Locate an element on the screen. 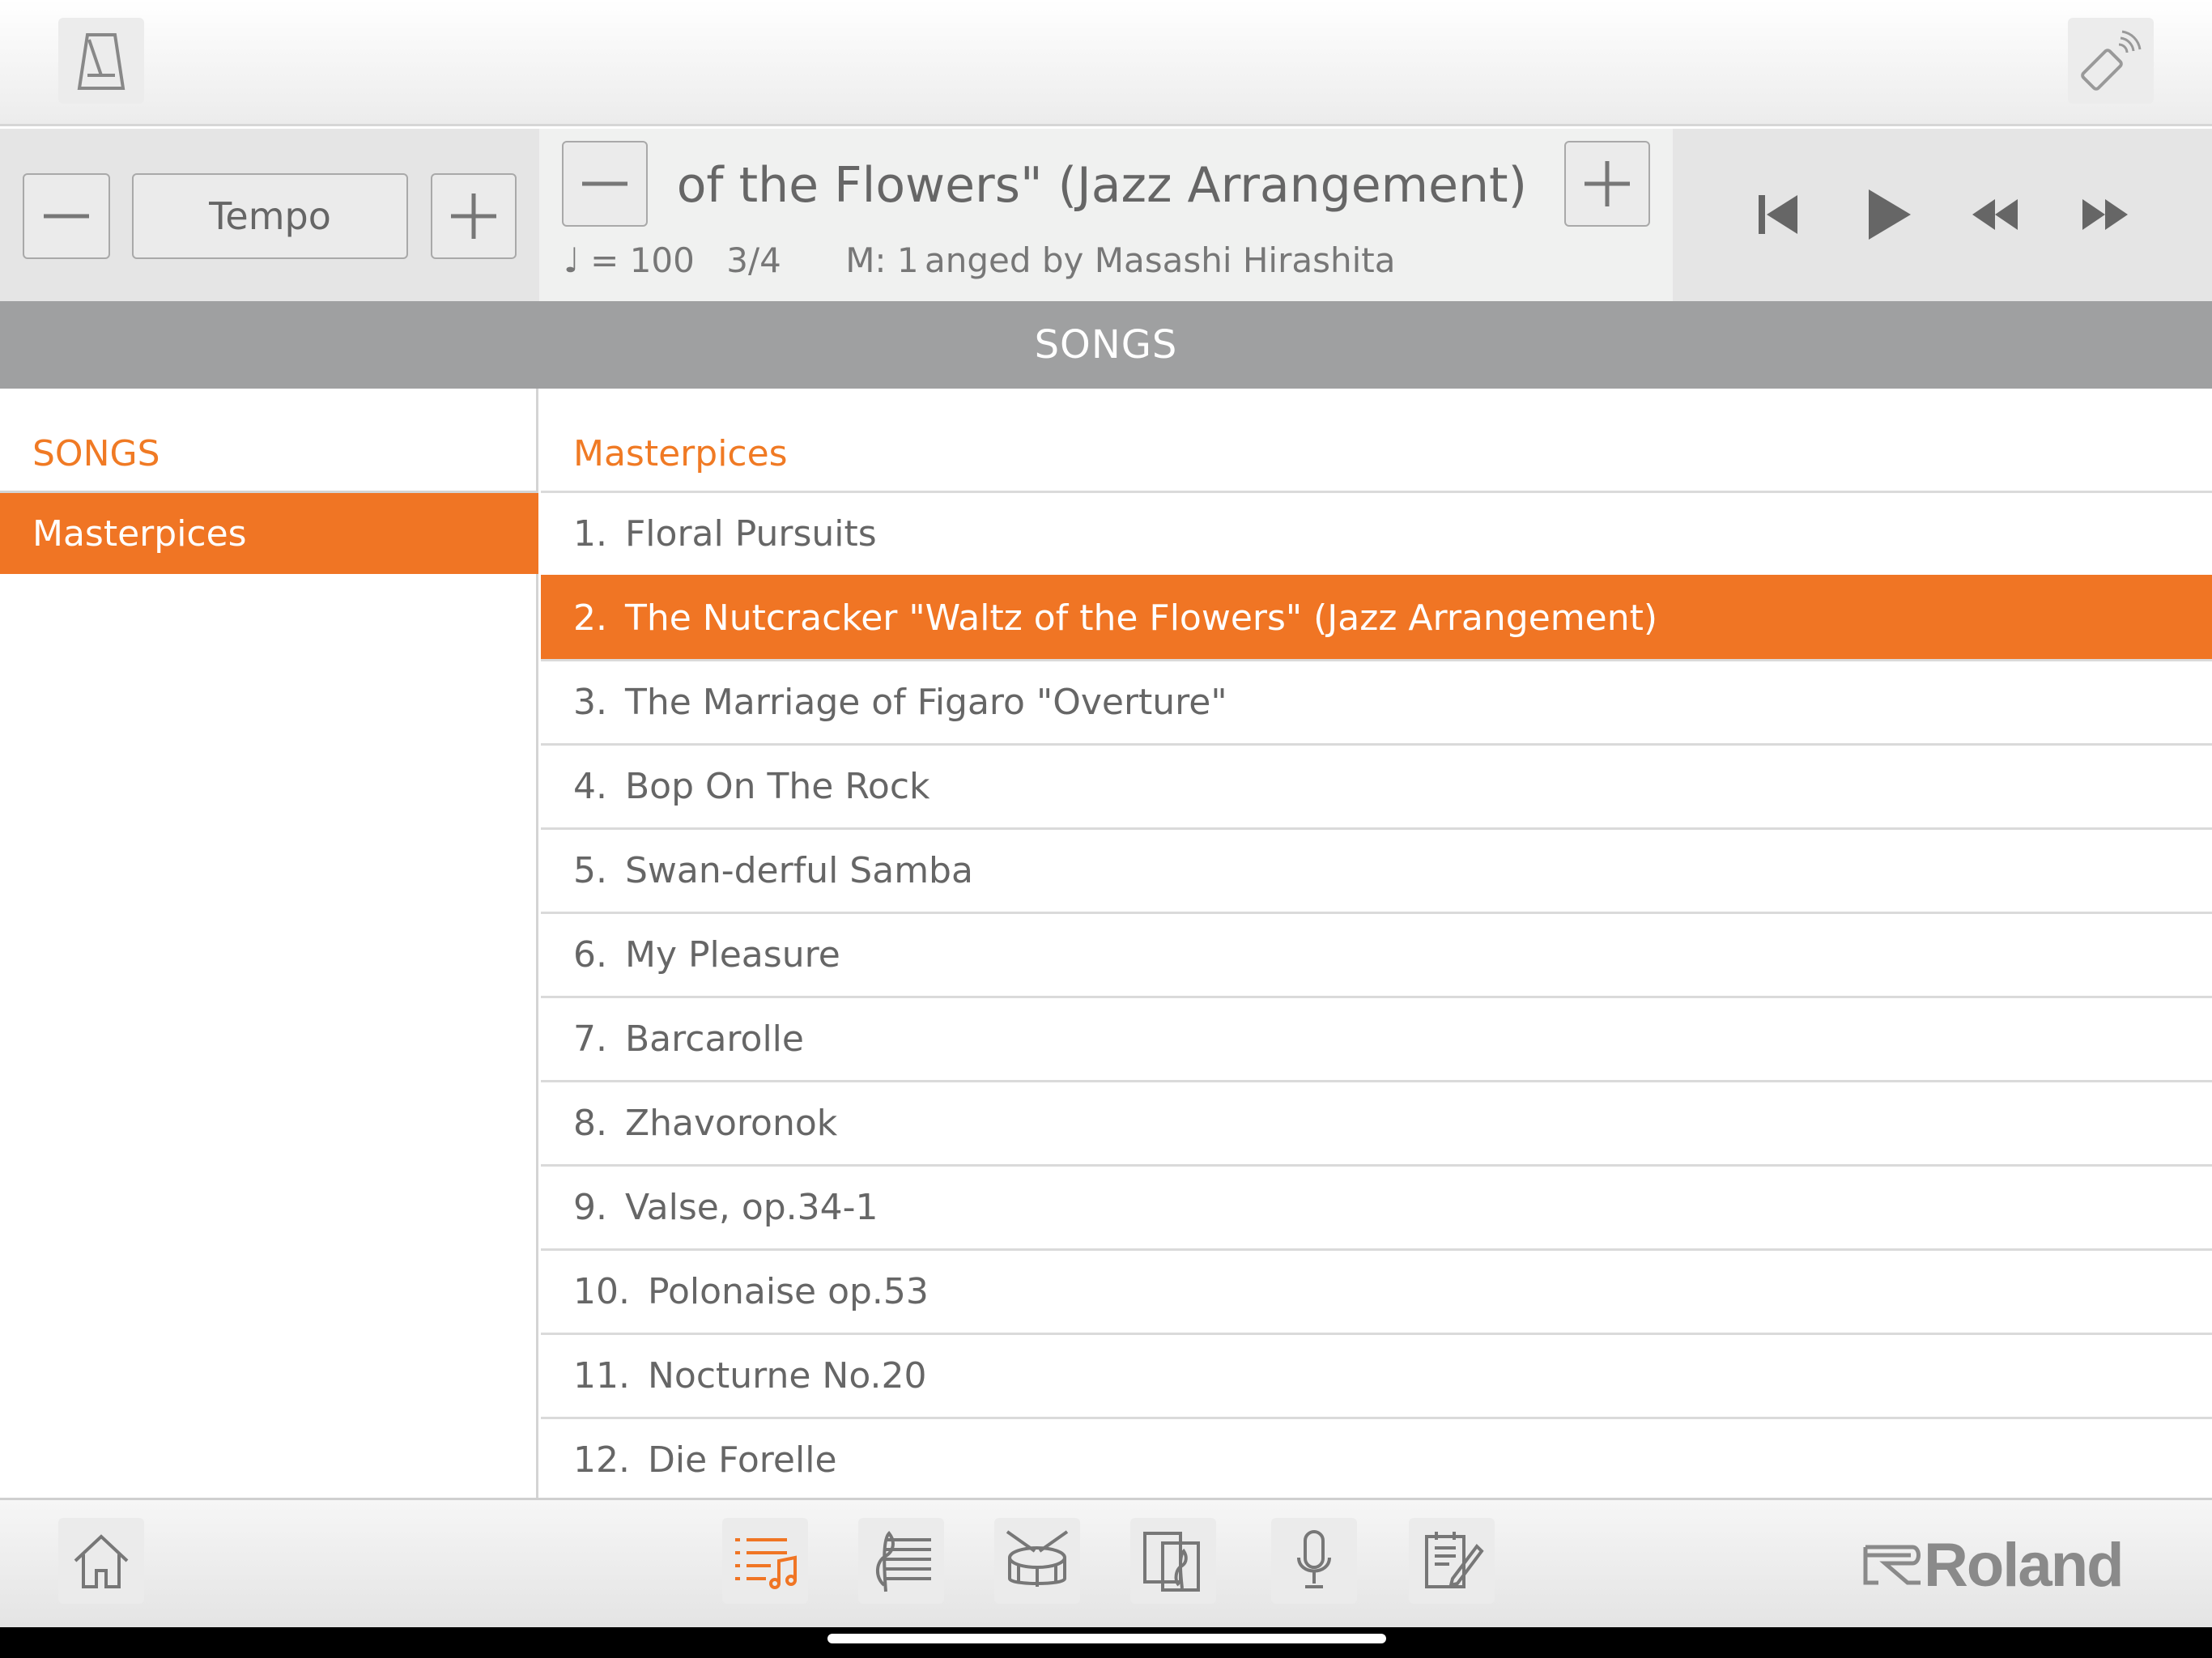 The image size is (2212, 1658). composer-marquee: anged by Masashi Hirashita is located at coordinates (1168, 260).